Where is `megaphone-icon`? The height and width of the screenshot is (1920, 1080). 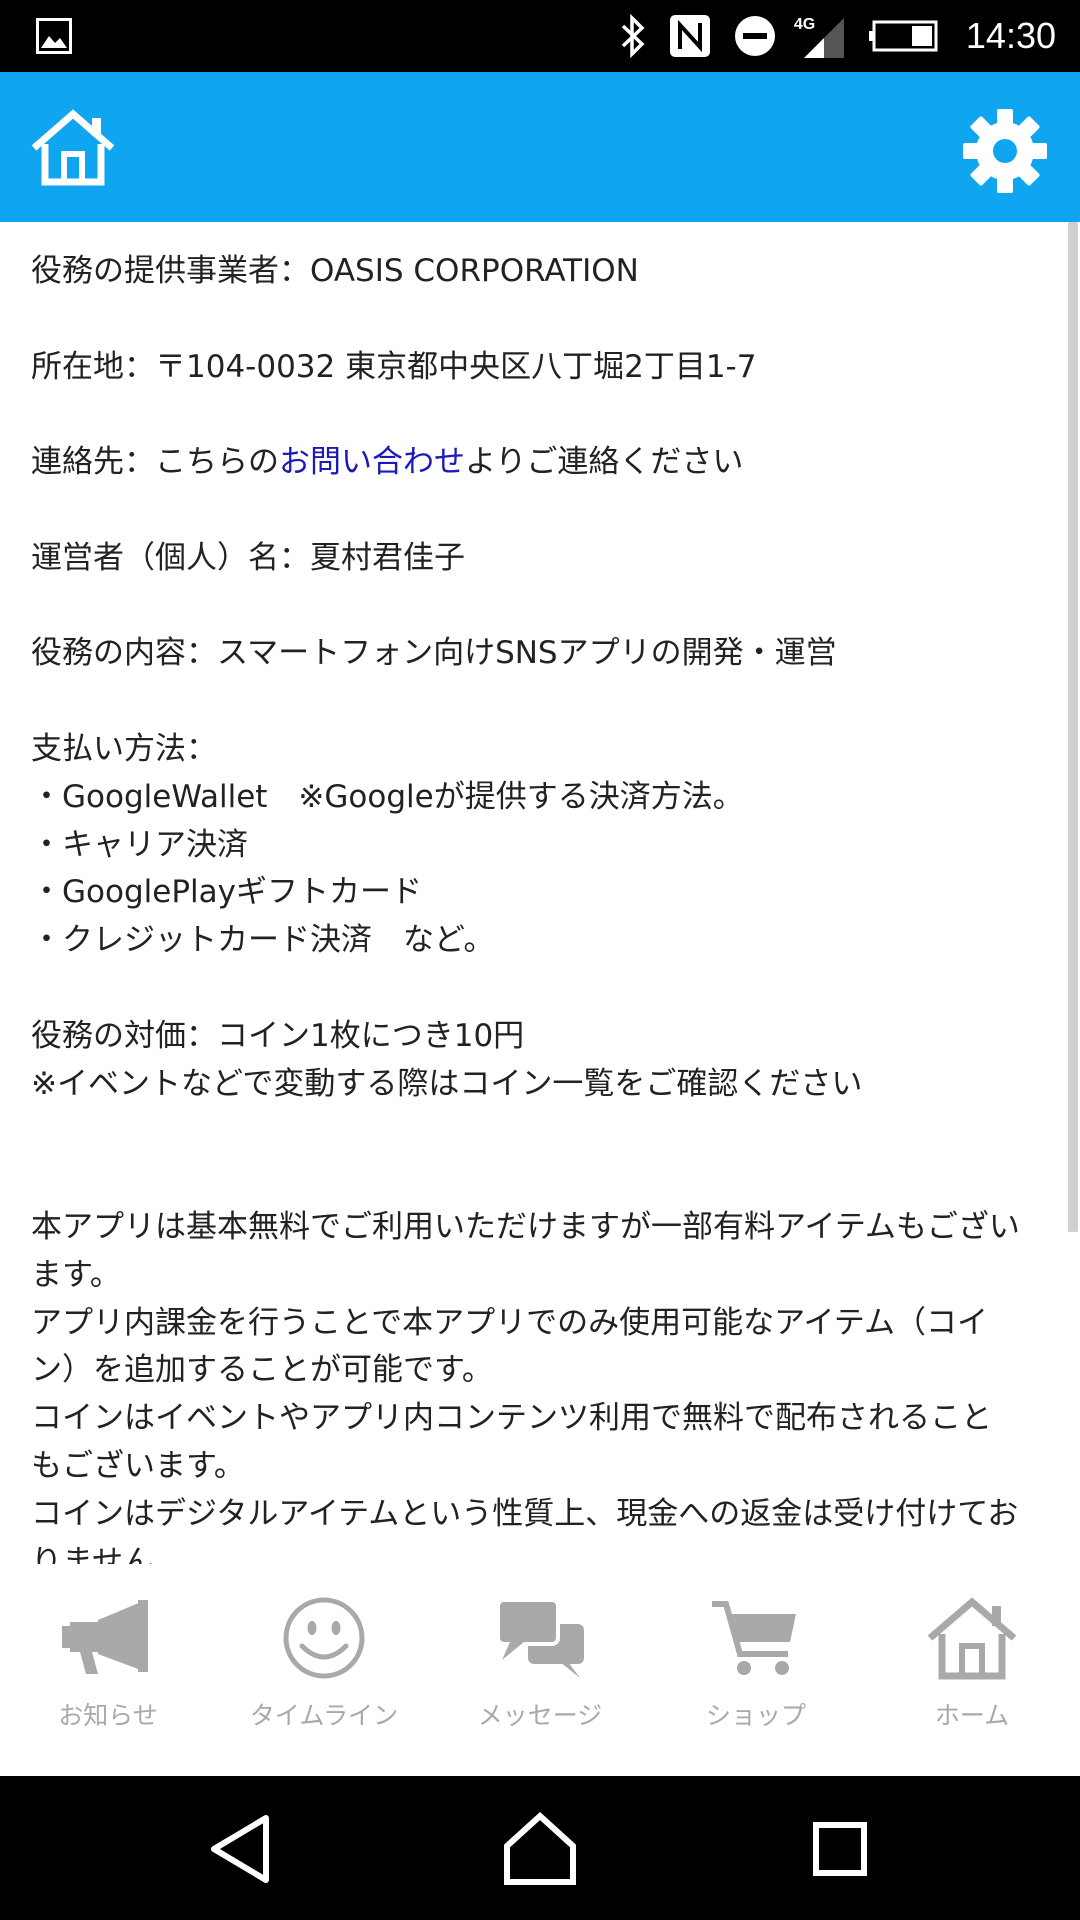
megaphone-icon is located at coordinates (105, 1637).